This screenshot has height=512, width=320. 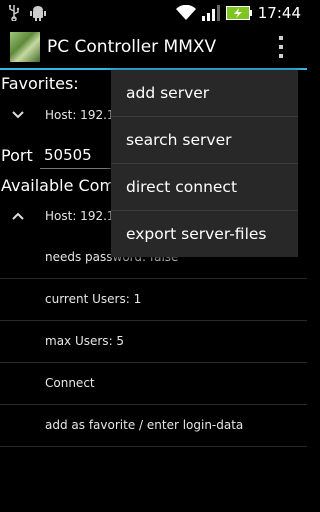 What do you see at coordinates (238, 13) in the screenshot?
I see `battery-charging-icon` at bounding box center [238, 13].